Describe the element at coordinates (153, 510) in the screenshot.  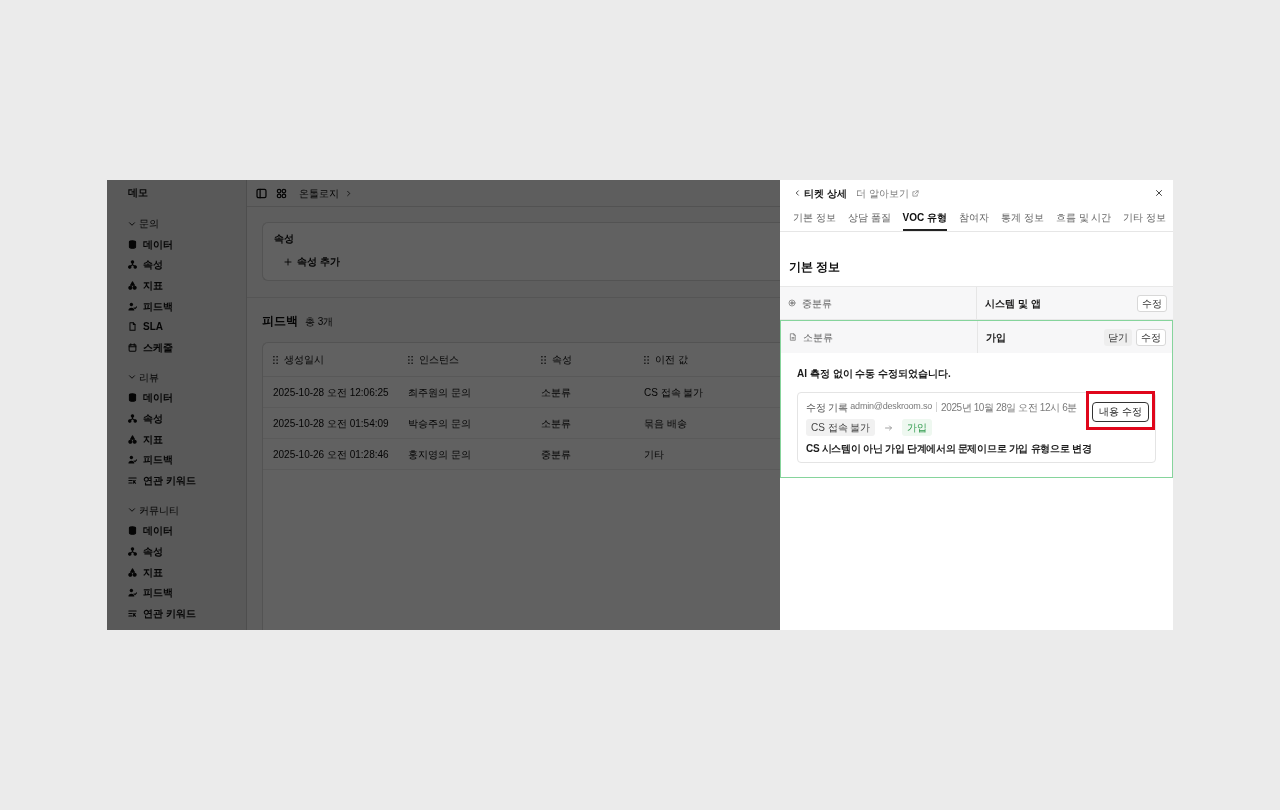
I see `section-toggle: 커뮤니티` at that location.